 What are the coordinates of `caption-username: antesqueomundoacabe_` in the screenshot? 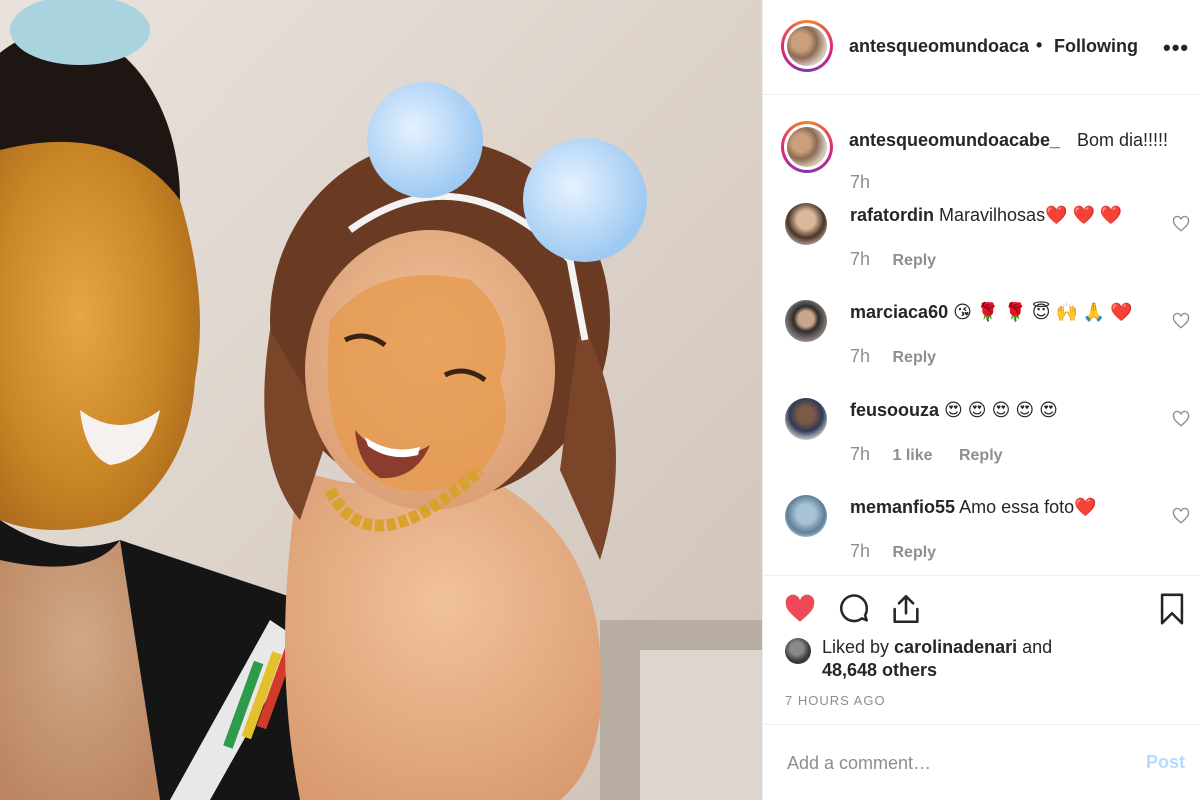 It's located at (954, 140).